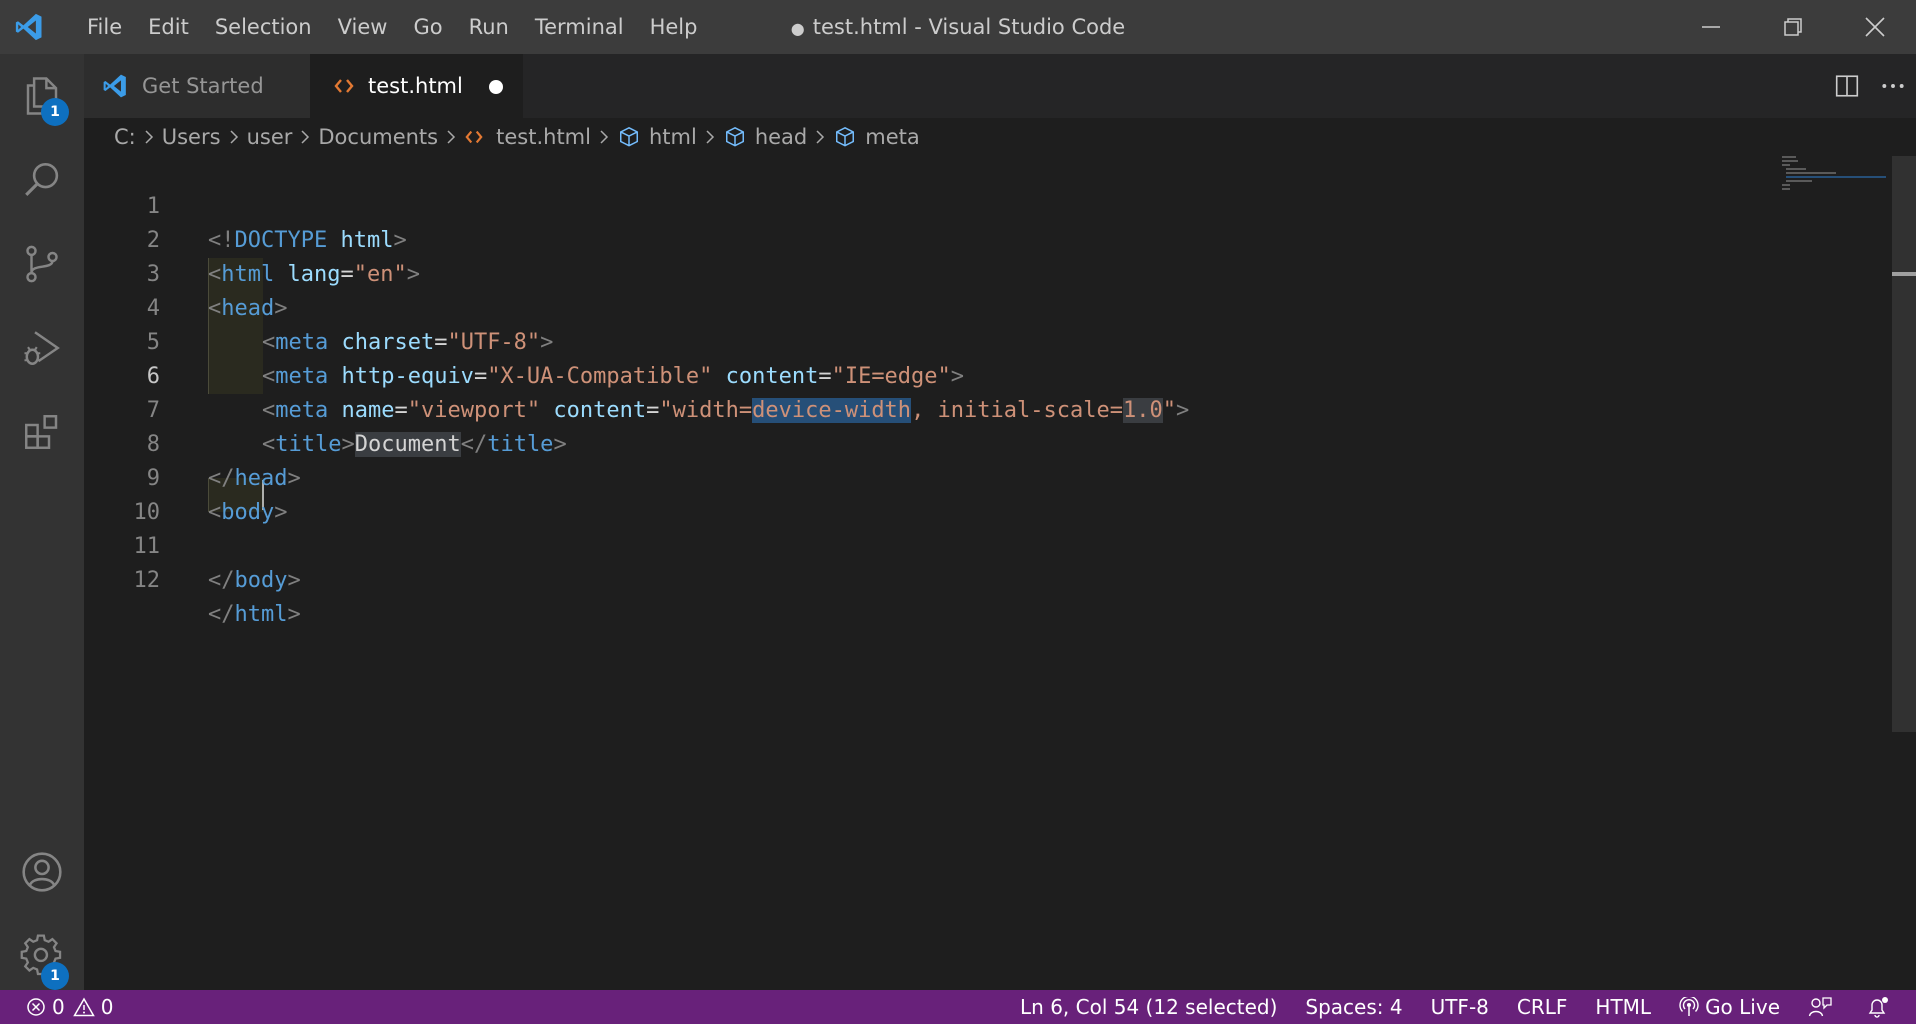 The image size is (1916, 1024). Describe the element at coordinates (781, 137) in the screenshot. I see `breadcrumb-head-label: head` at that location.